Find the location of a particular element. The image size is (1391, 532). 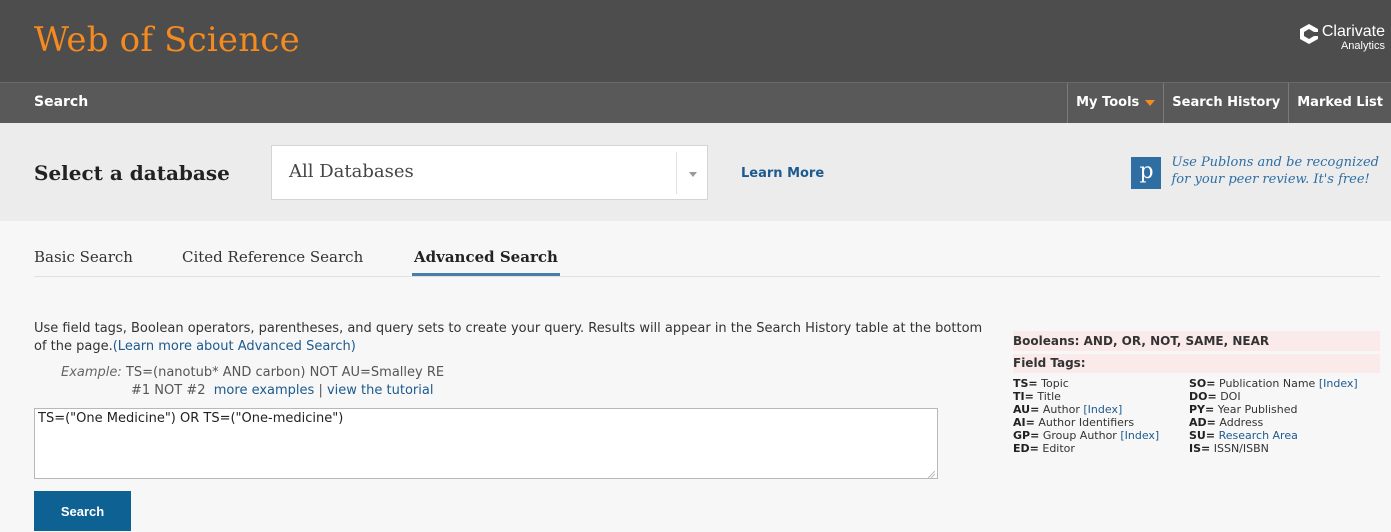

author-index-link: [Index] is located at coordinates (1102, 409).